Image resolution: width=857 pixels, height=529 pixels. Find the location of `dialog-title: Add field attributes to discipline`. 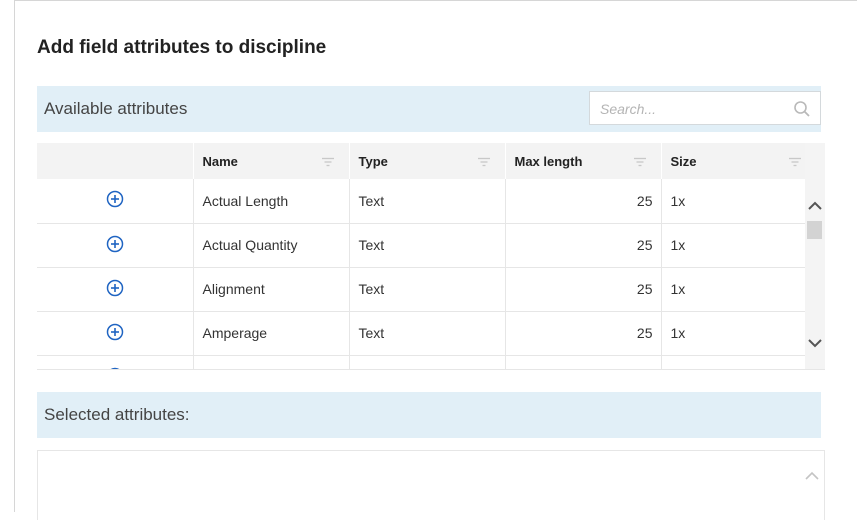

dialog-title: Add field attributes to discipline is located at coordinates (182, 47).